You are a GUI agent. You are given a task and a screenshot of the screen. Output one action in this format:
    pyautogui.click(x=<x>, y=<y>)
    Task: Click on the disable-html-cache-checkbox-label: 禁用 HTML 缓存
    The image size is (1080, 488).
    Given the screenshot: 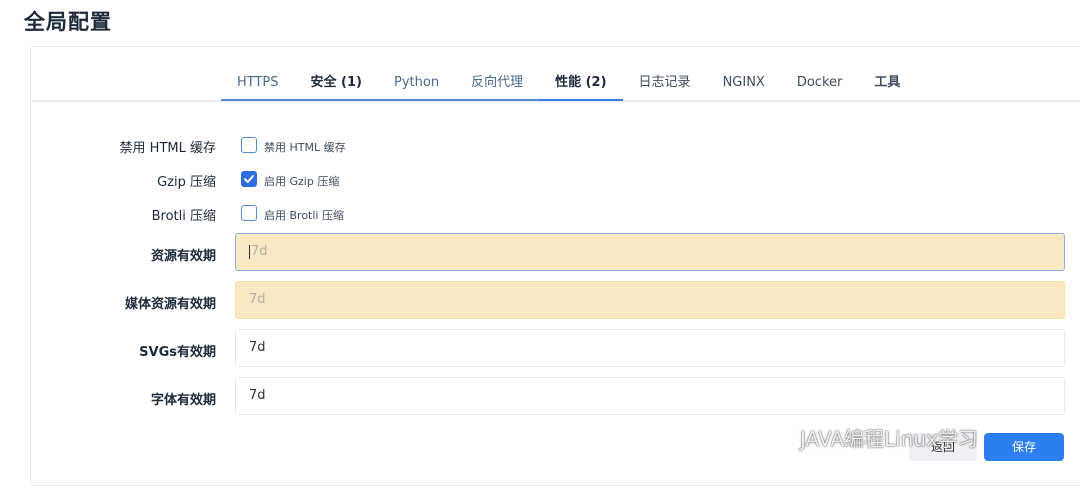 What is the action you would take?
    pyautogui.click(x=305, y=147)
    